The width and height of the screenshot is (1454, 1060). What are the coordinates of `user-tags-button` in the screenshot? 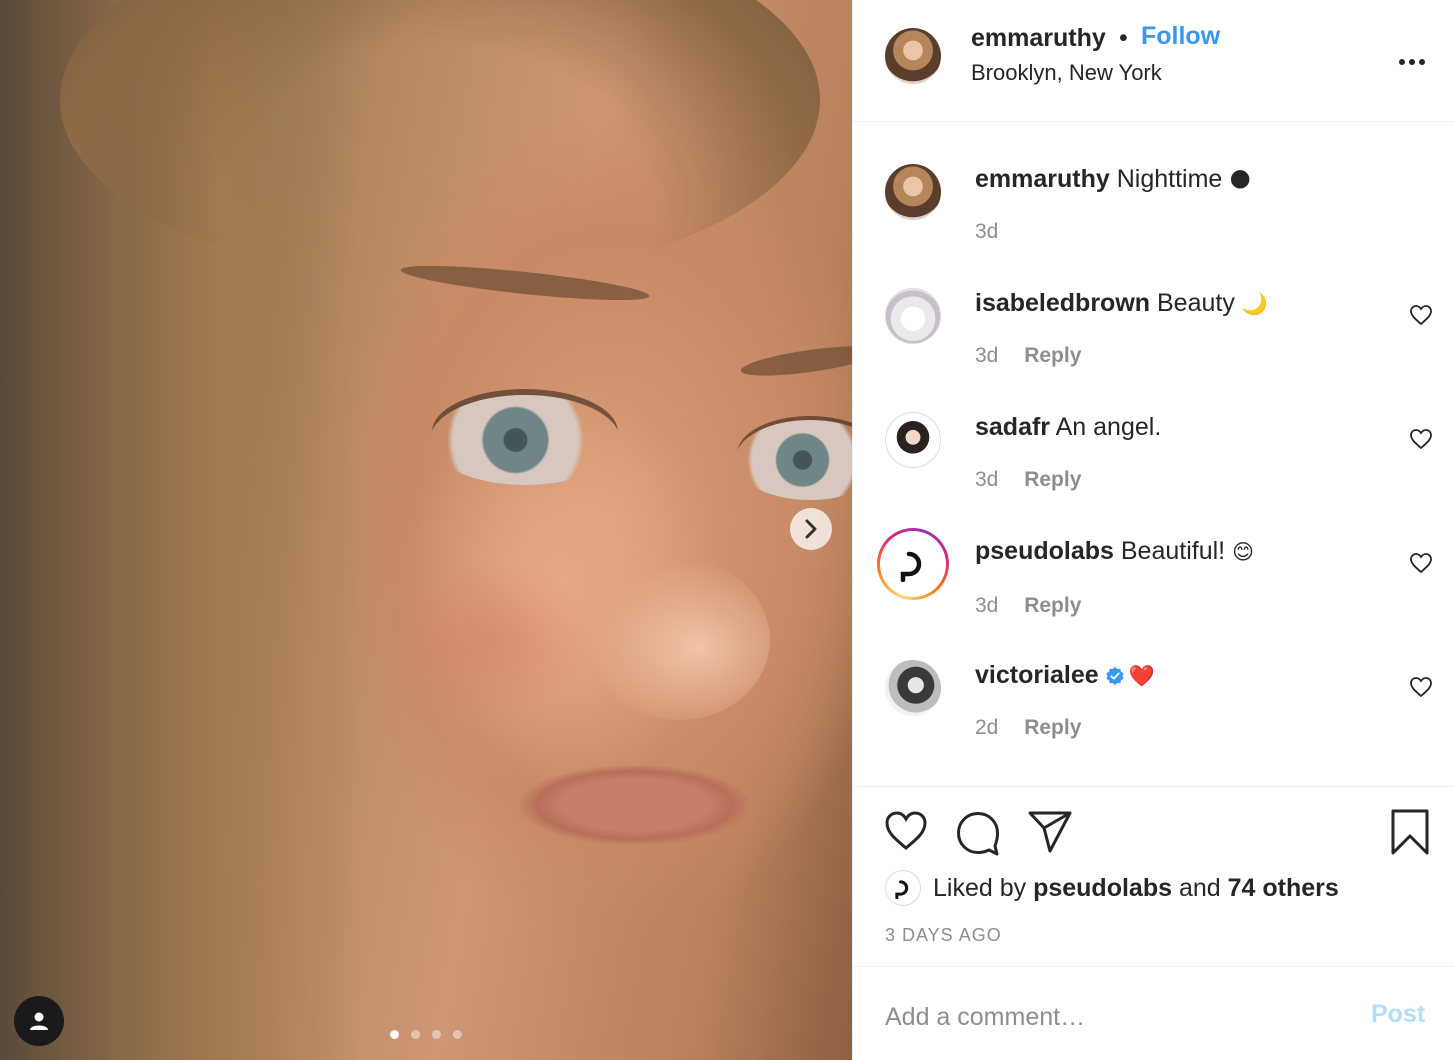 It's located at (39, 1021).